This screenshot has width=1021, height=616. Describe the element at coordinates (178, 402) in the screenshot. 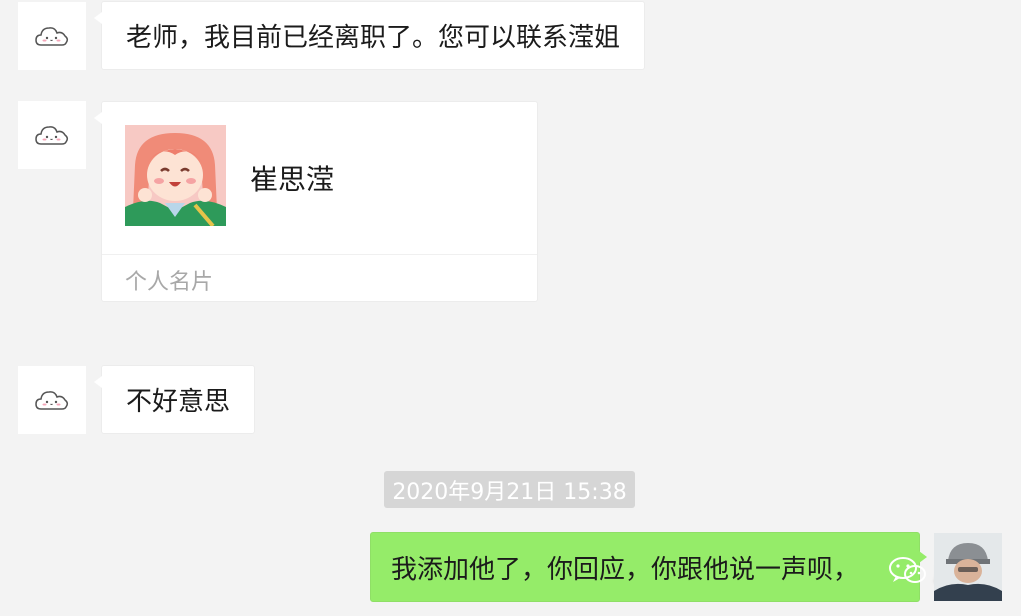

I see `message-text: 不好意思` at that location.